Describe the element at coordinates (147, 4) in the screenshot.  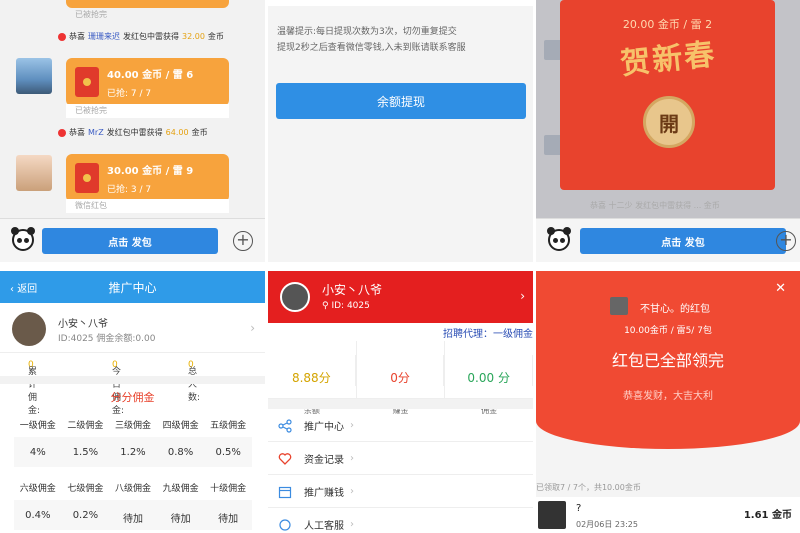
I see `red-packet-bubble-partial` at that location.